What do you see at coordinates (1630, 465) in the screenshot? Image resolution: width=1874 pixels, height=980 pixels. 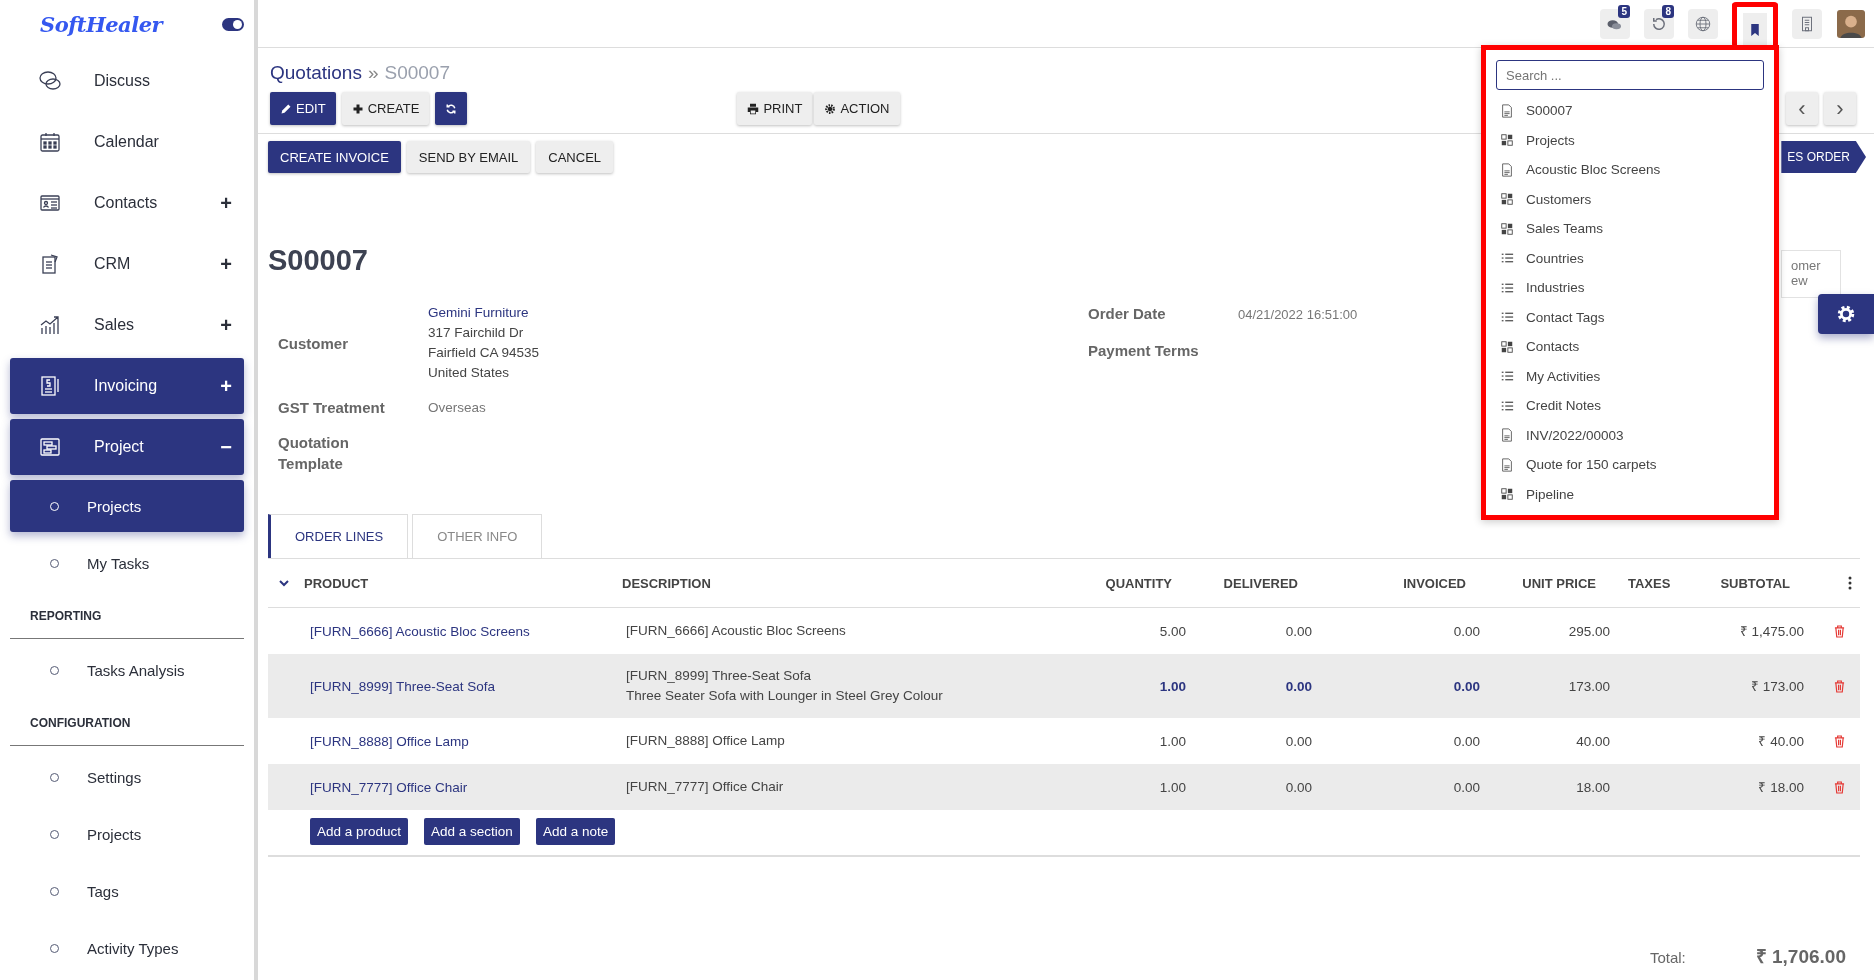 I see `bookmark-item: Quote for 150 carpets` at bounding box center [1630, 465].